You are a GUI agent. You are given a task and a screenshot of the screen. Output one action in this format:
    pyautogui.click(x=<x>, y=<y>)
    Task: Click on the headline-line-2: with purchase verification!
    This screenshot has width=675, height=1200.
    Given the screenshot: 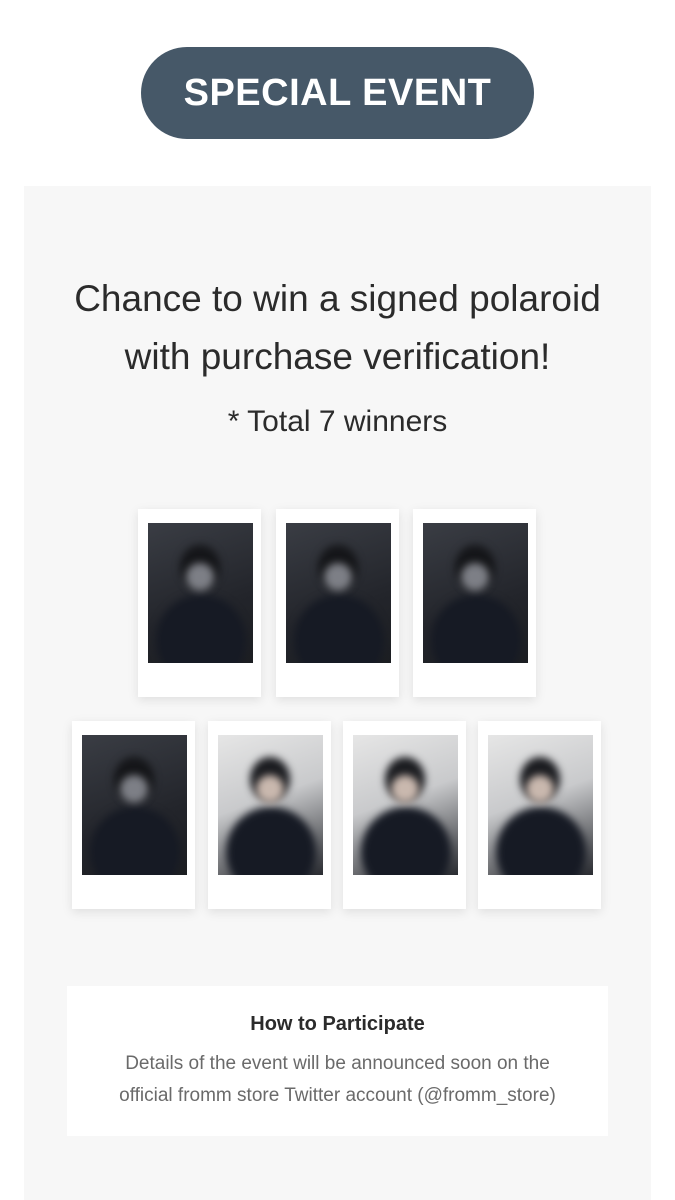 What is the action you would take?
    pyautogui.click(x=337, y=356)
    